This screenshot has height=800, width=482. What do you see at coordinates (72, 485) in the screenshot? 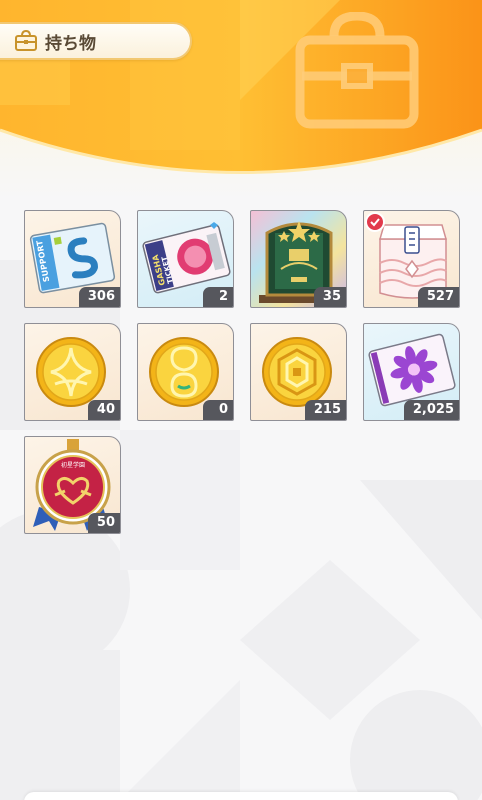
I see `item-medal: 初星学園 50` at bounding box center [72, 485].